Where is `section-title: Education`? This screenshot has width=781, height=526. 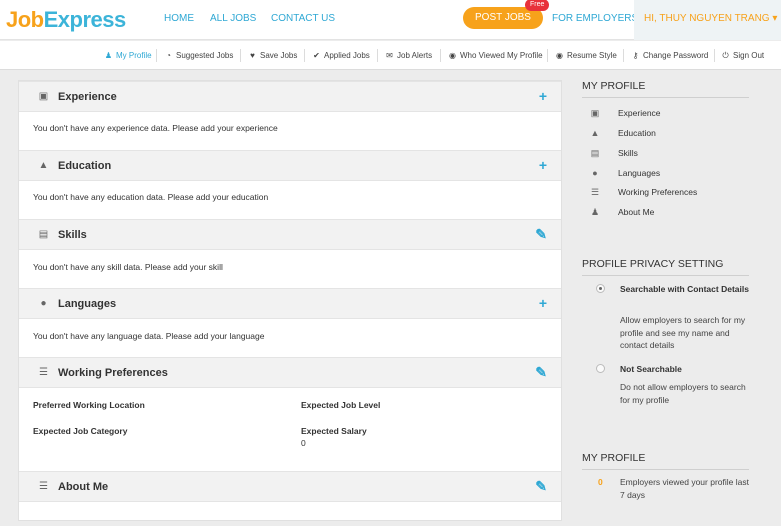
section-title: Education is located at coordinates (85, 166).